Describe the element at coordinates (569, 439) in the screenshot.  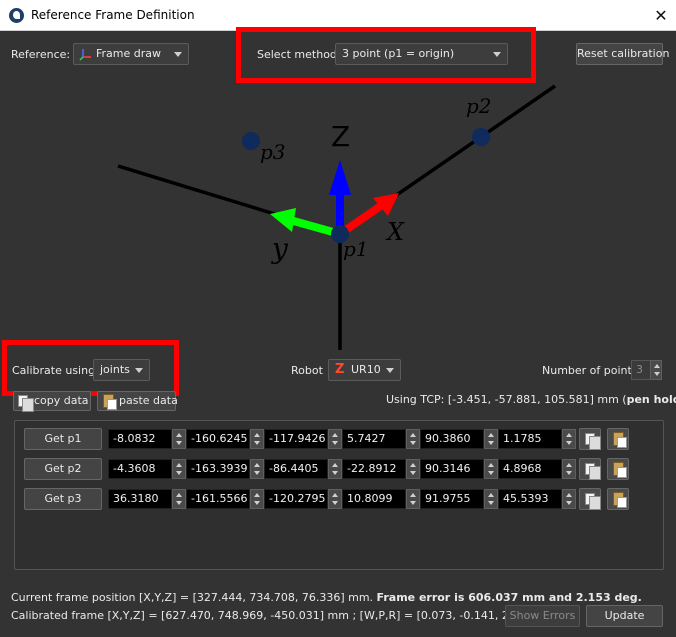
I see `p1-joint-6-stepper` at that location.